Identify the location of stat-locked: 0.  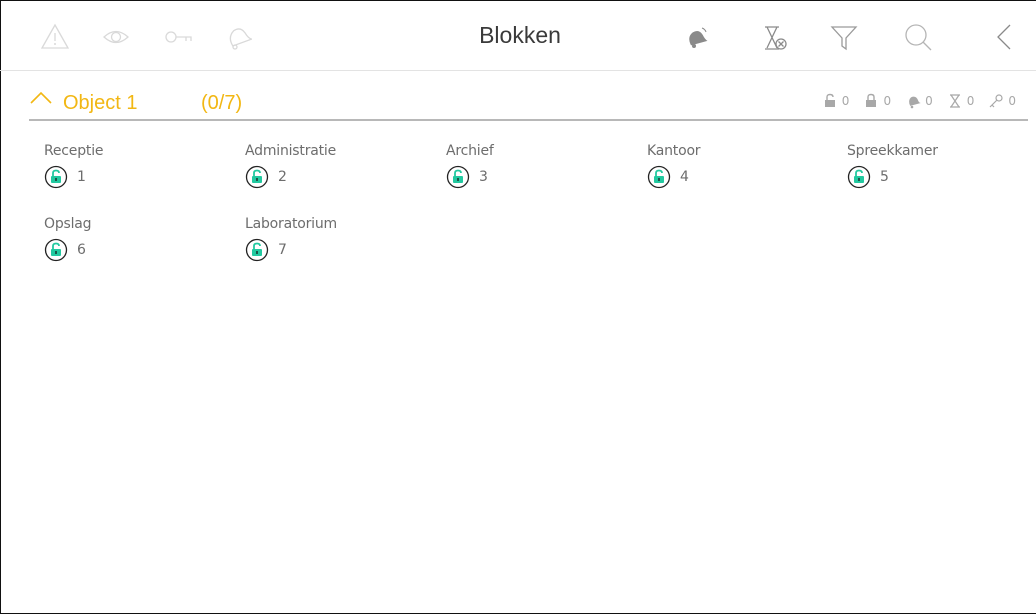
(877, 101).